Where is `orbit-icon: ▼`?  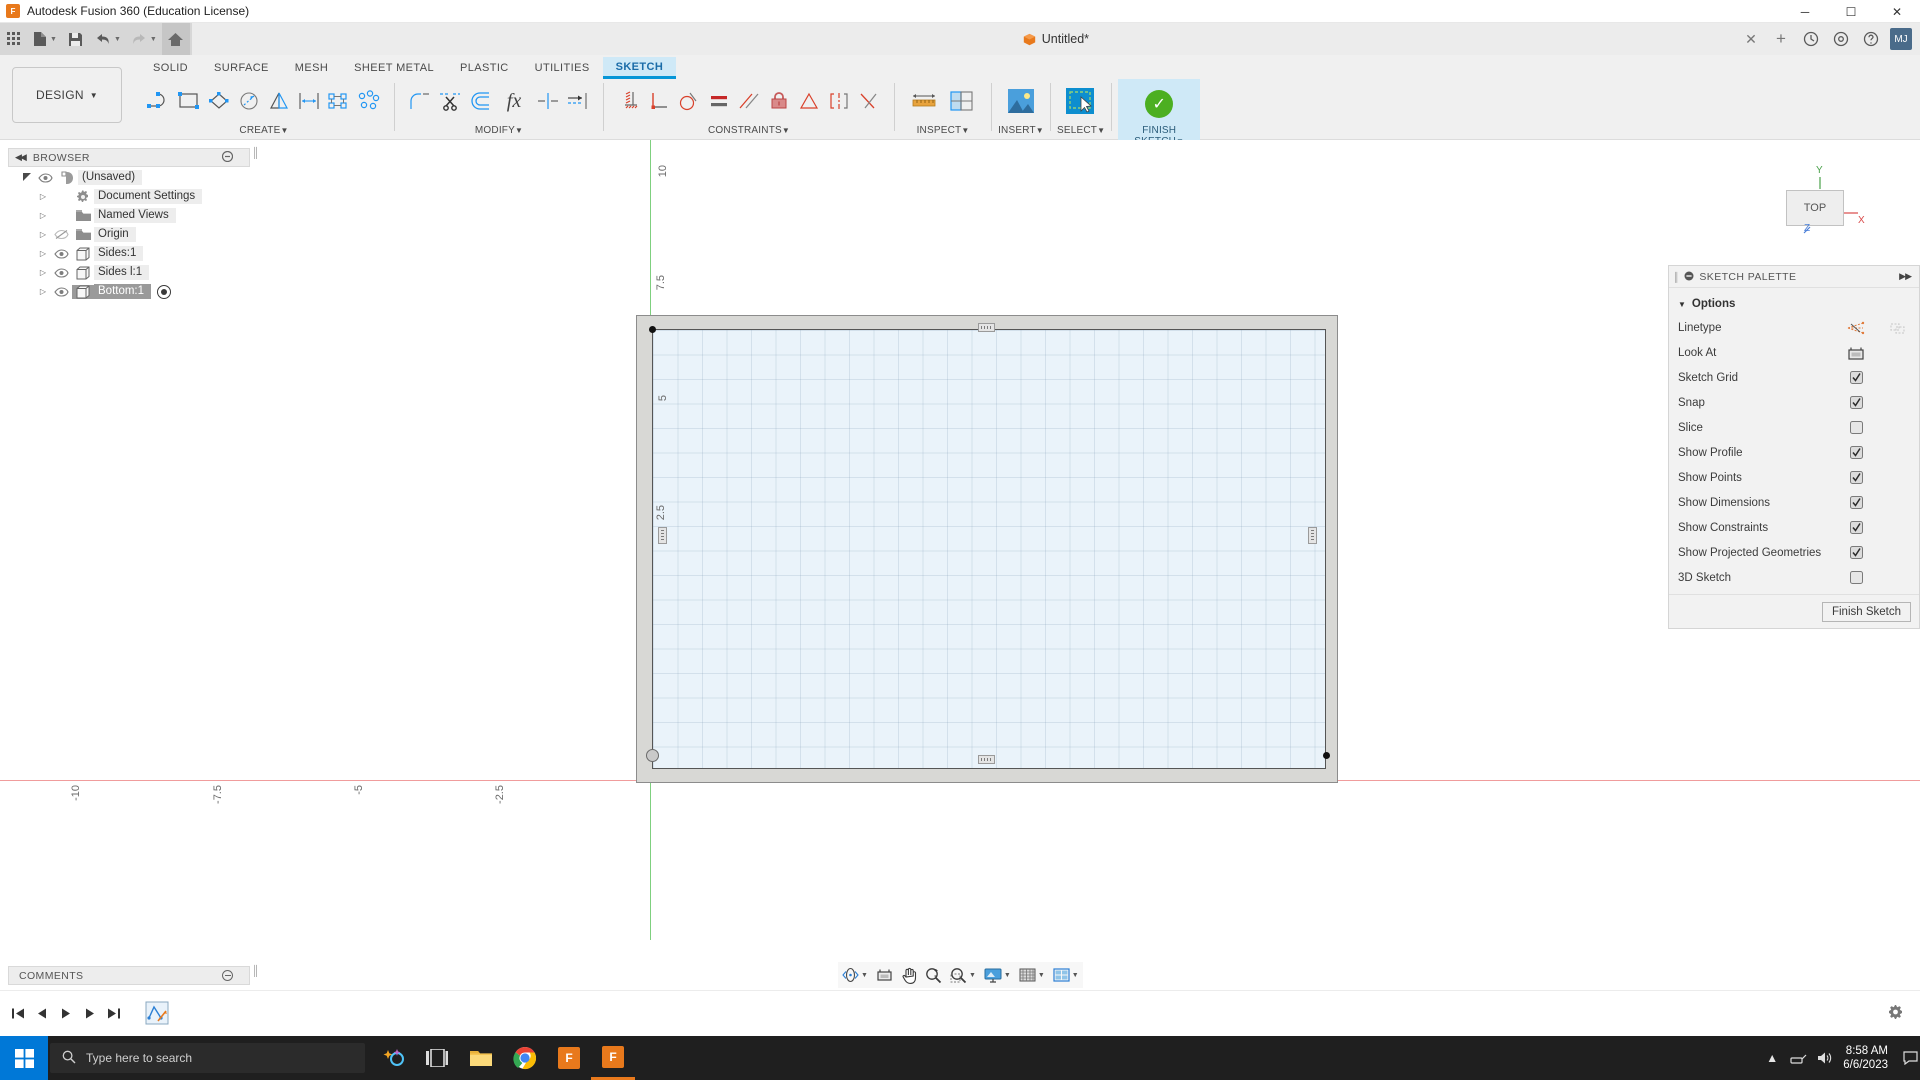
orbit-icon: ▼ is located at coordinates (855, 975).